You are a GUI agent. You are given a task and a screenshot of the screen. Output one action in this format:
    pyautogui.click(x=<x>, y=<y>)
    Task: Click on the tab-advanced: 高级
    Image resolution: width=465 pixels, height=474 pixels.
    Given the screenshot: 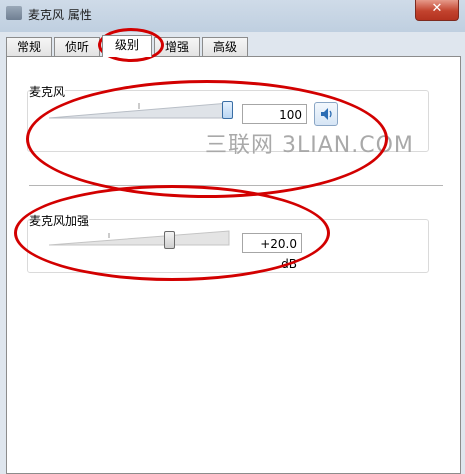 What is the action you would take?
    pyautogui.click(x=225, y=46)
    